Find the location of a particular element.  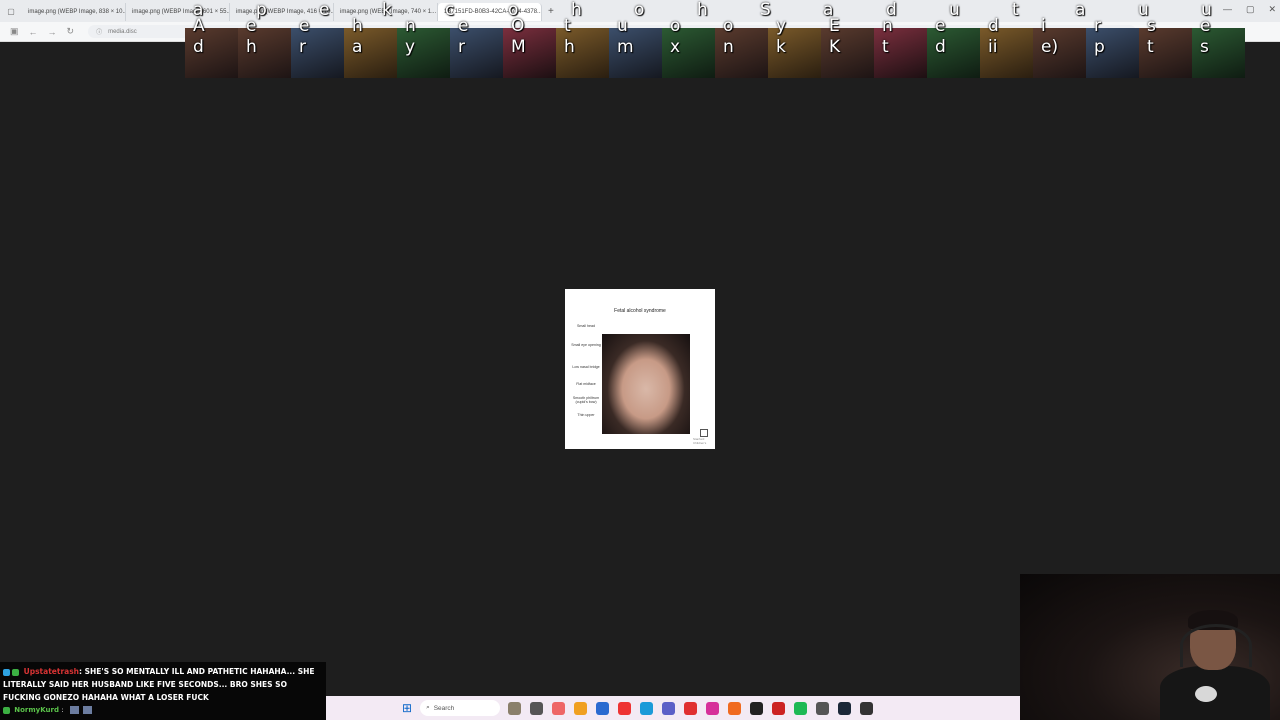

tab-actions-icon: ▢ is located at coordinates (11, 11).